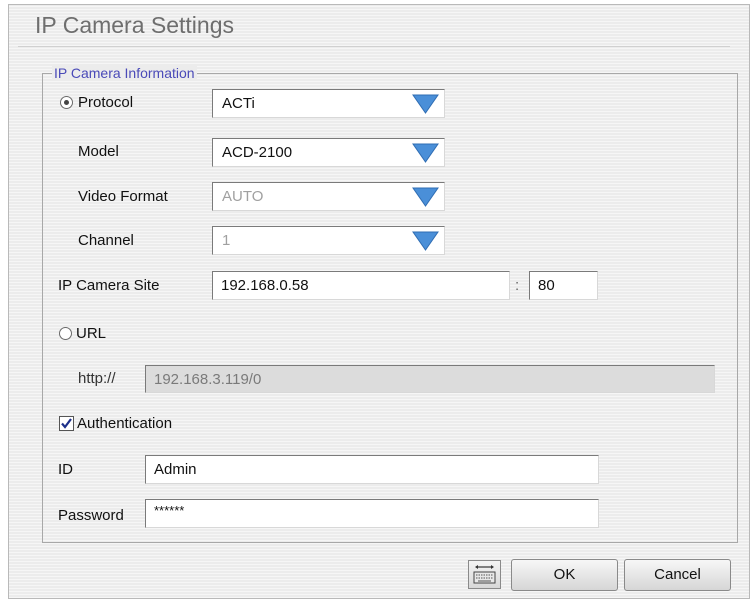 The height and width of the screenshot is (601, 752). I want to click on ok-button: OK, so click(564, 575).